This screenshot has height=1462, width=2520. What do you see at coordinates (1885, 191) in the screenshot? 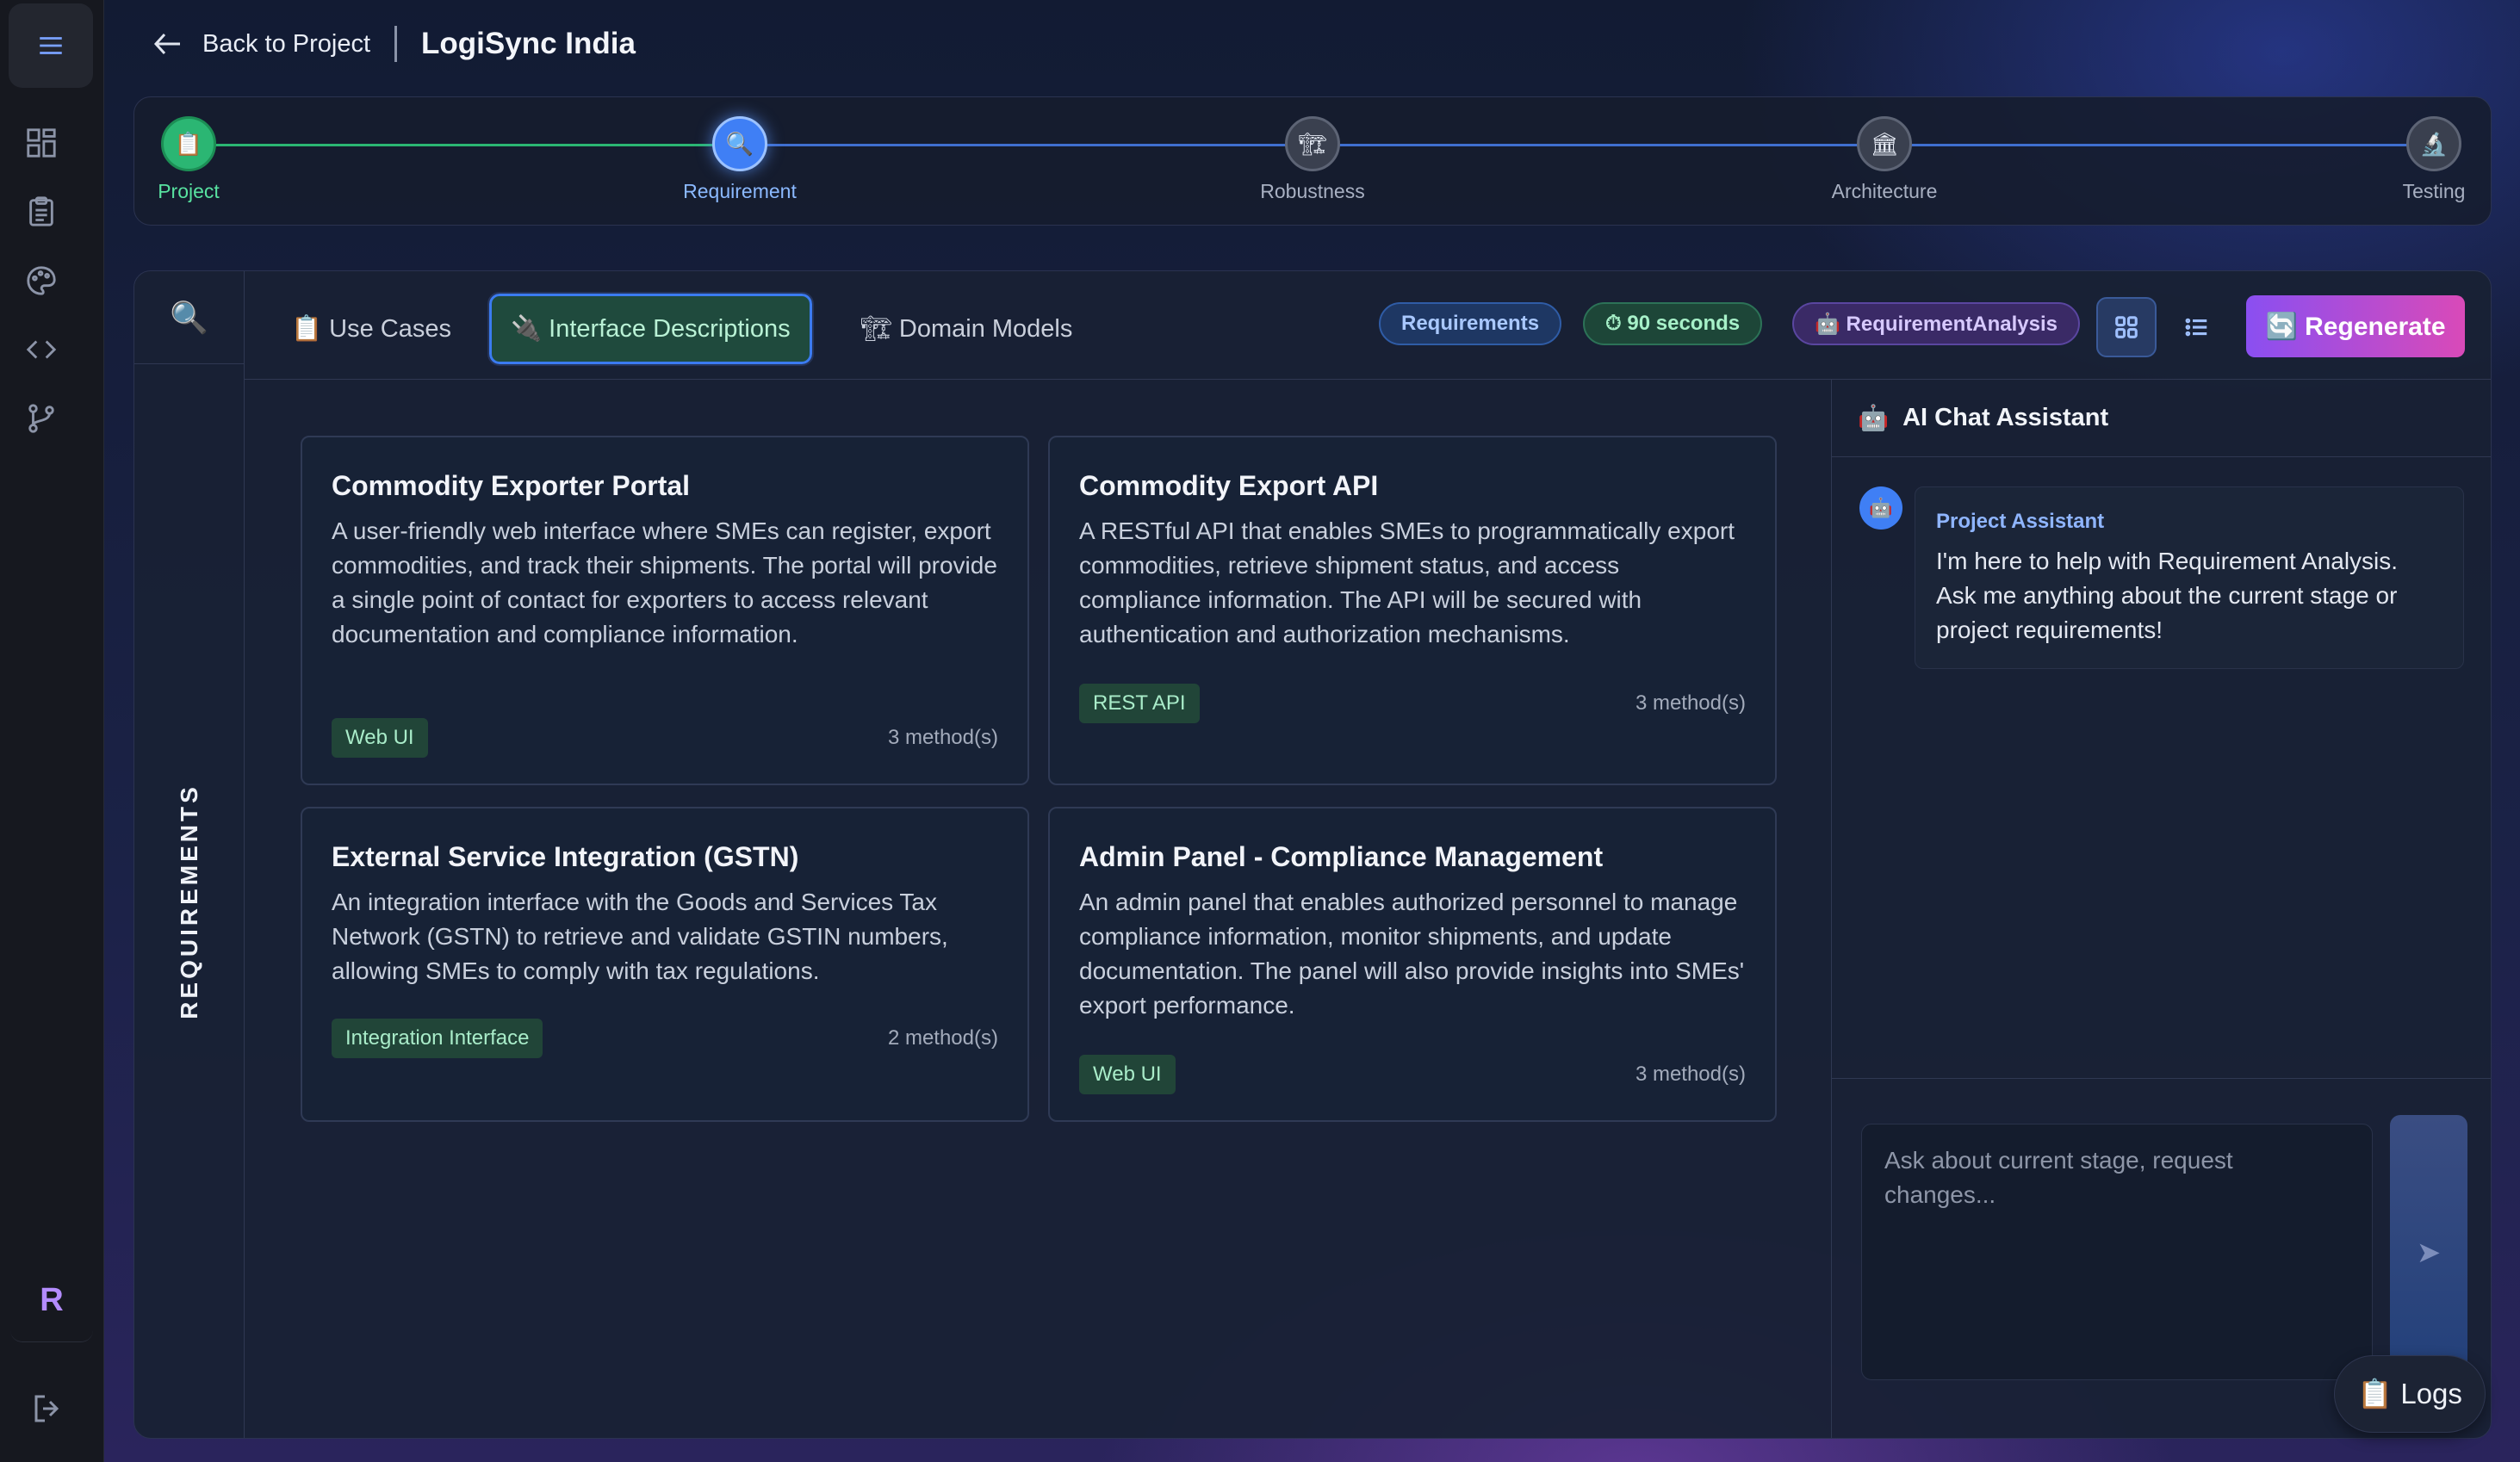
I see `step-label: Architecture` at bounding box center [1885, 191].